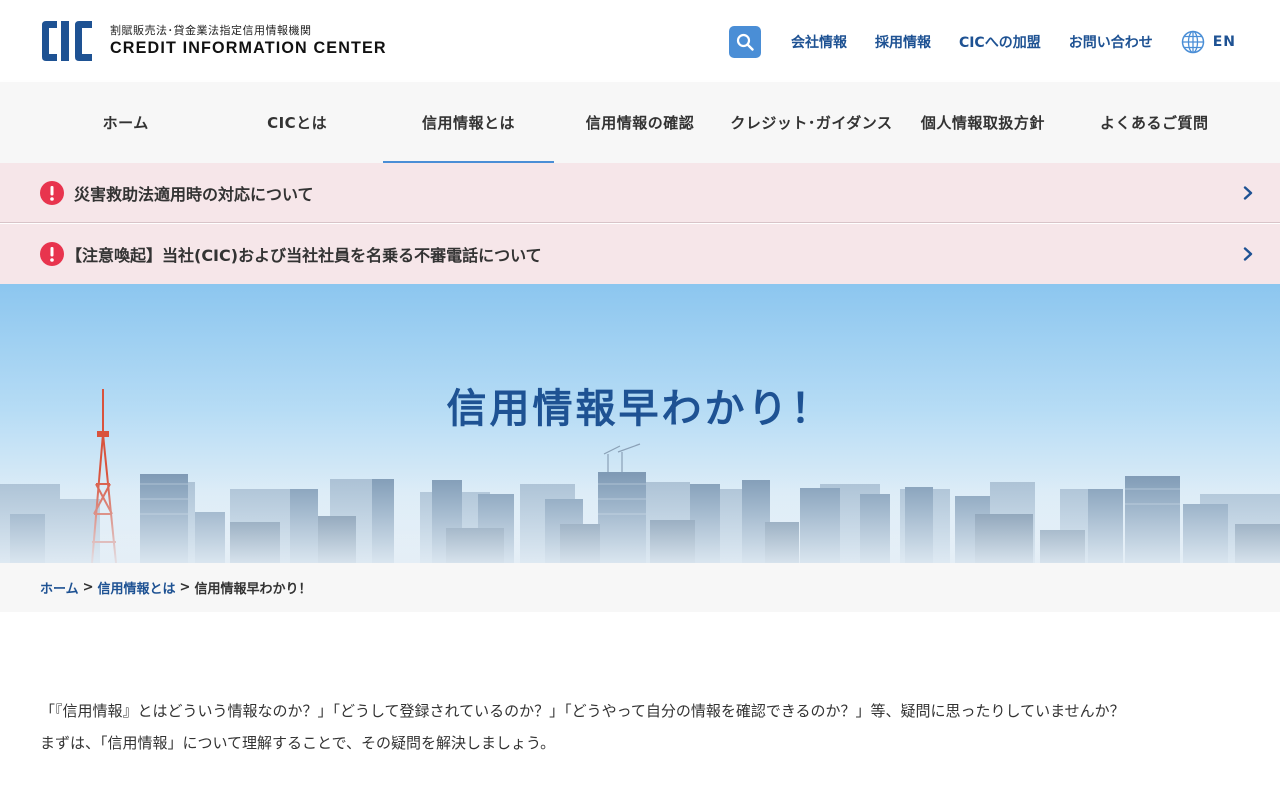 The width and height of the screenshot is (1280, 800). I want to click on gnav-item-credit-guidance: クレジット･ガイダンス, so click(811, 122).